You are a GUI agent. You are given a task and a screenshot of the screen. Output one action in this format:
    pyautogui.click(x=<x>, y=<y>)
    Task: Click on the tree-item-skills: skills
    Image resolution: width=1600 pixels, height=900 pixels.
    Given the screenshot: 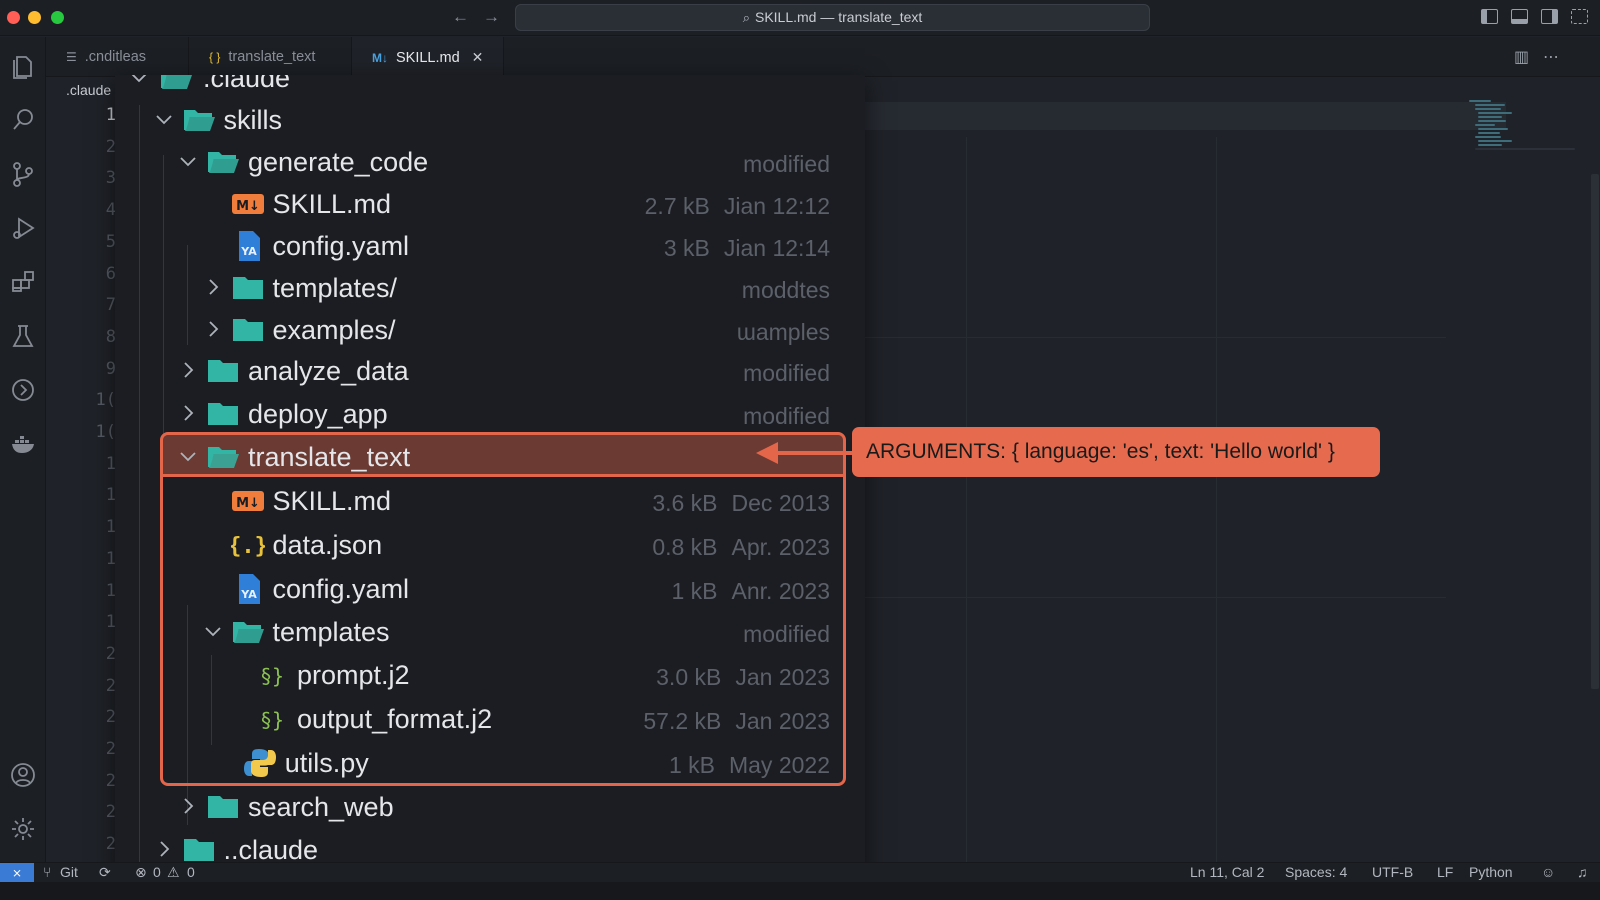 What is the action you would take?
    pyautogui.click(x=490, y=120)
    